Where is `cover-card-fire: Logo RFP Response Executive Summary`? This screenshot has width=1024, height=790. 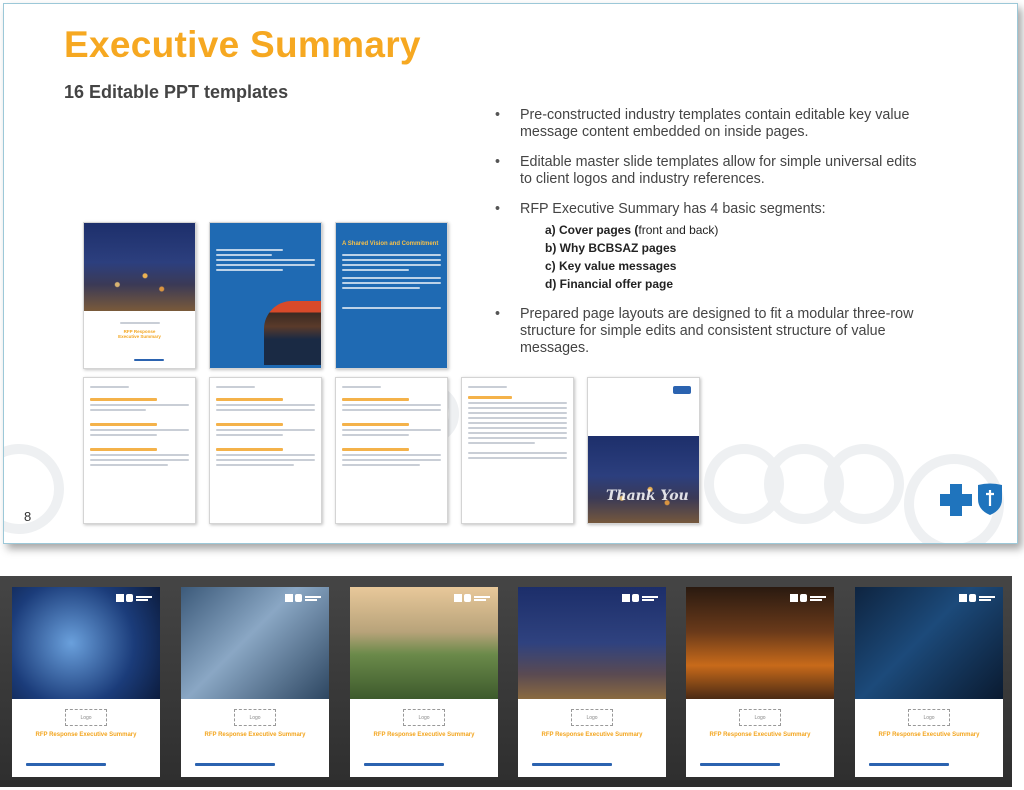
cover-card-fire: Logo RFP Response Executive Summary is located at coordinates (760, 682).